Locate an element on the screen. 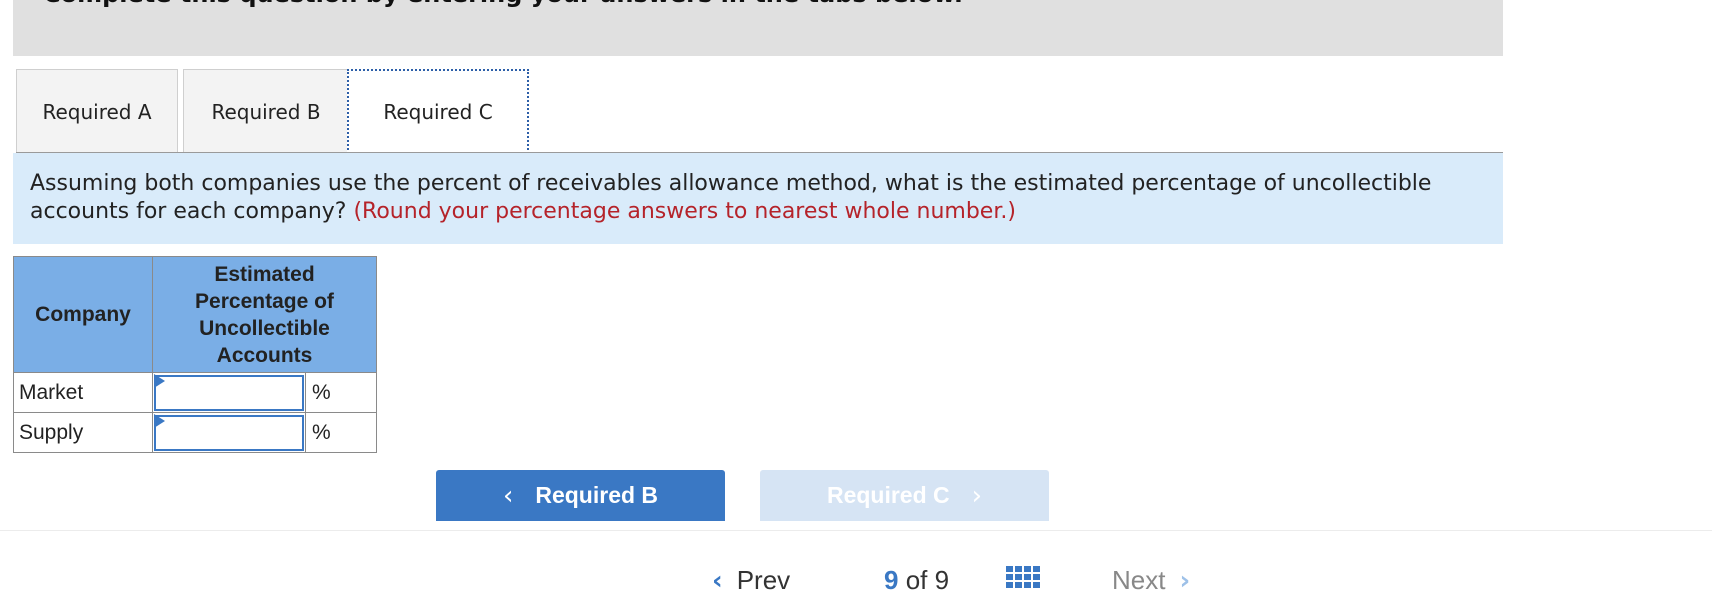  header-company: Company is located at coordinates (83, 314).